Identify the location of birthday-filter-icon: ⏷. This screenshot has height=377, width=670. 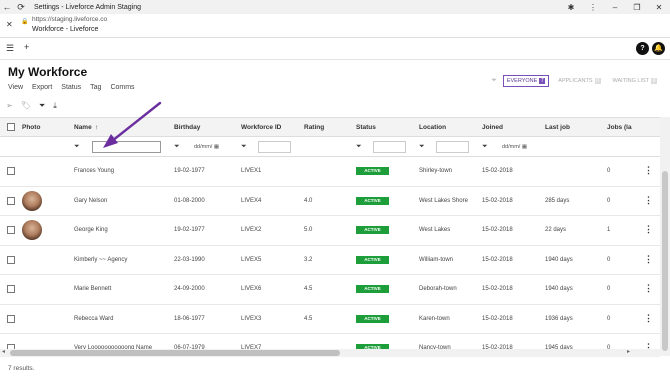
(177, 147).